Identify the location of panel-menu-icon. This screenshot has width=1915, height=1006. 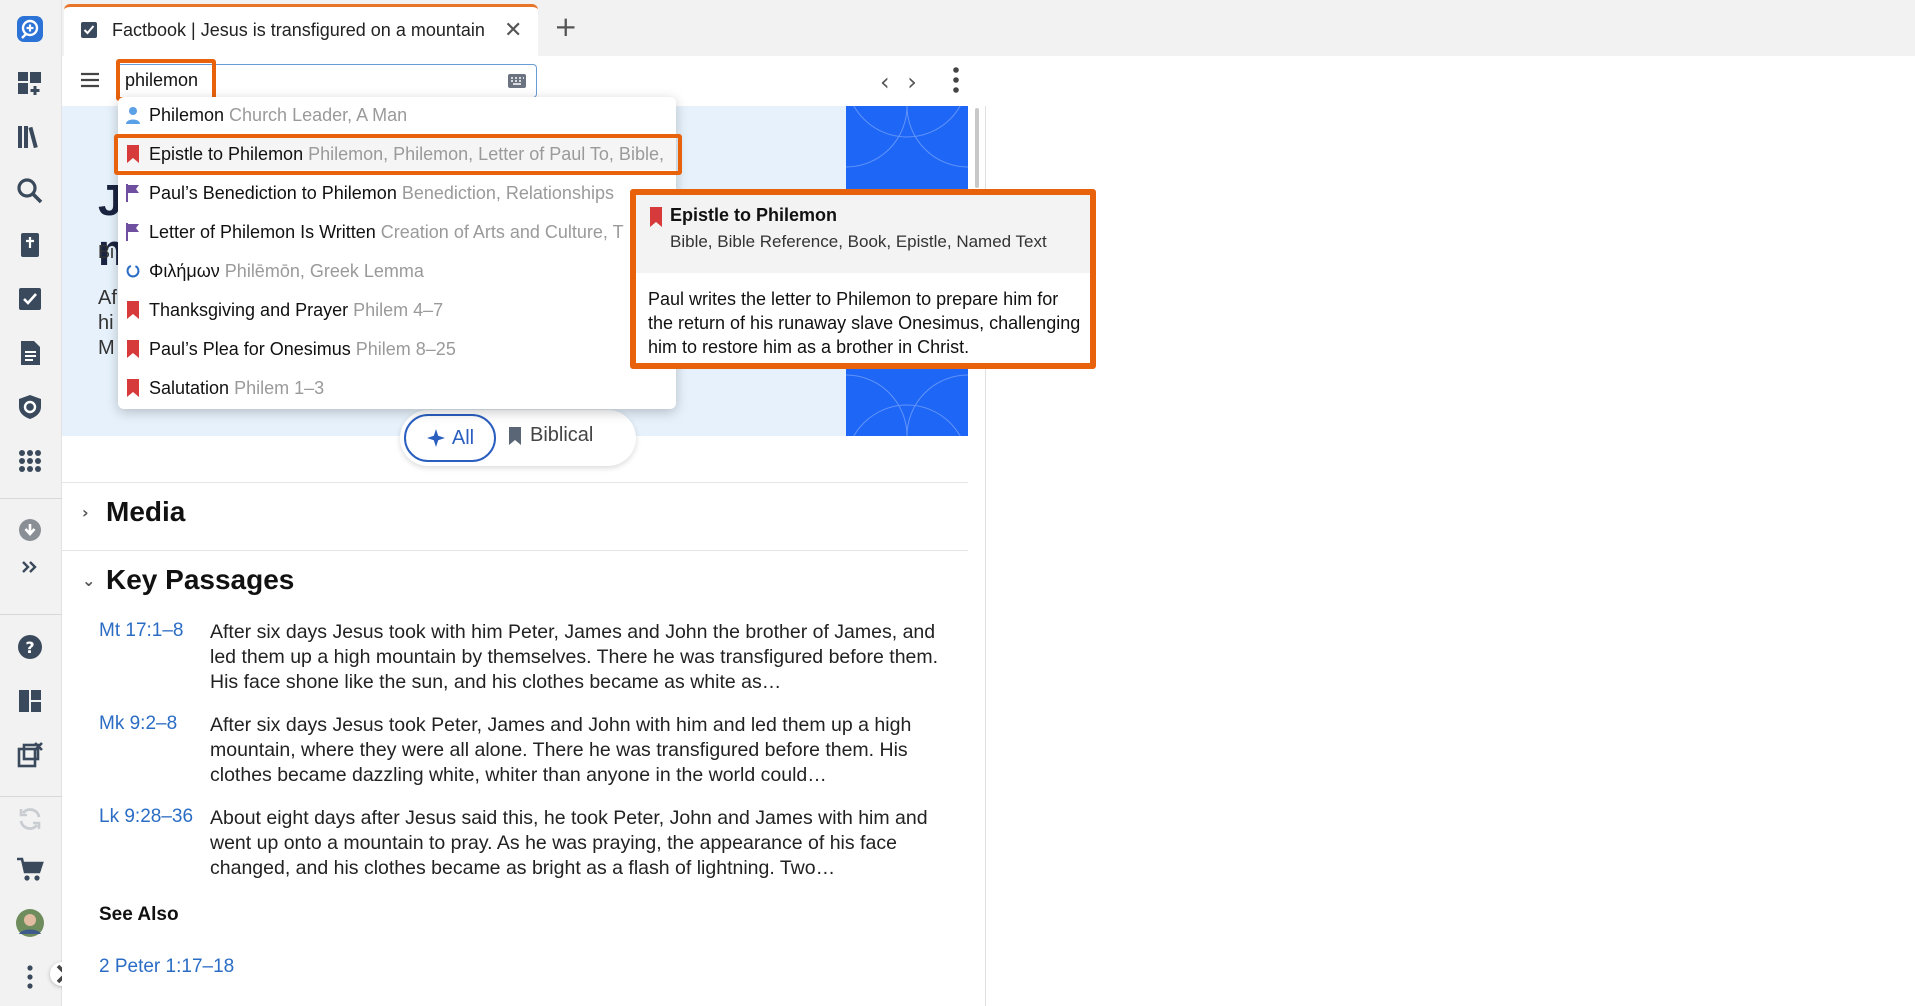
(956, 80).